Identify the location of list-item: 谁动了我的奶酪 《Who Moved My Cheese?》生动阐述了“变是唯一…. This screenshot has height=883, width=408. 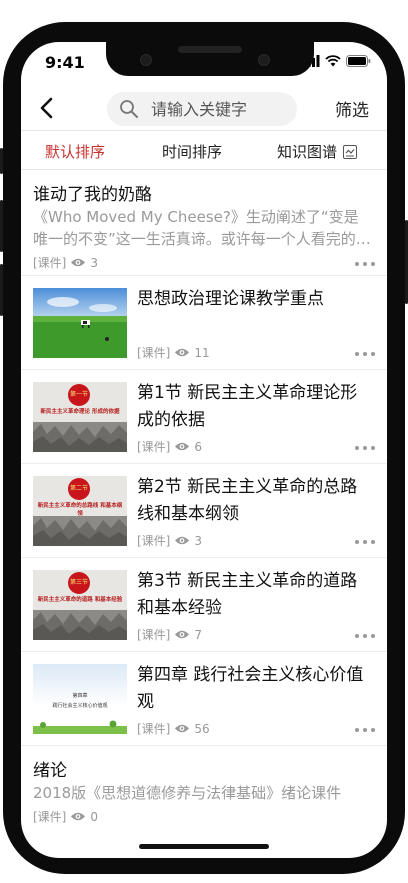
(204, 223).